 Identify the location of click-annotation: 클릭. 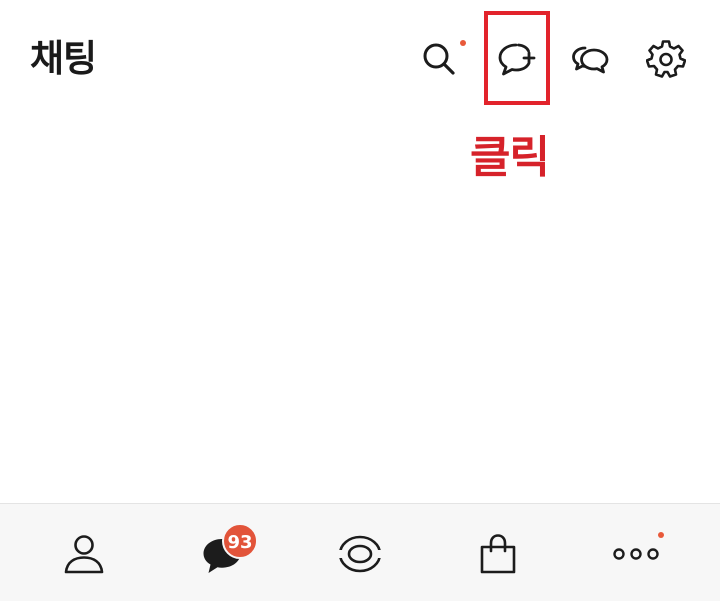
(510, 157).